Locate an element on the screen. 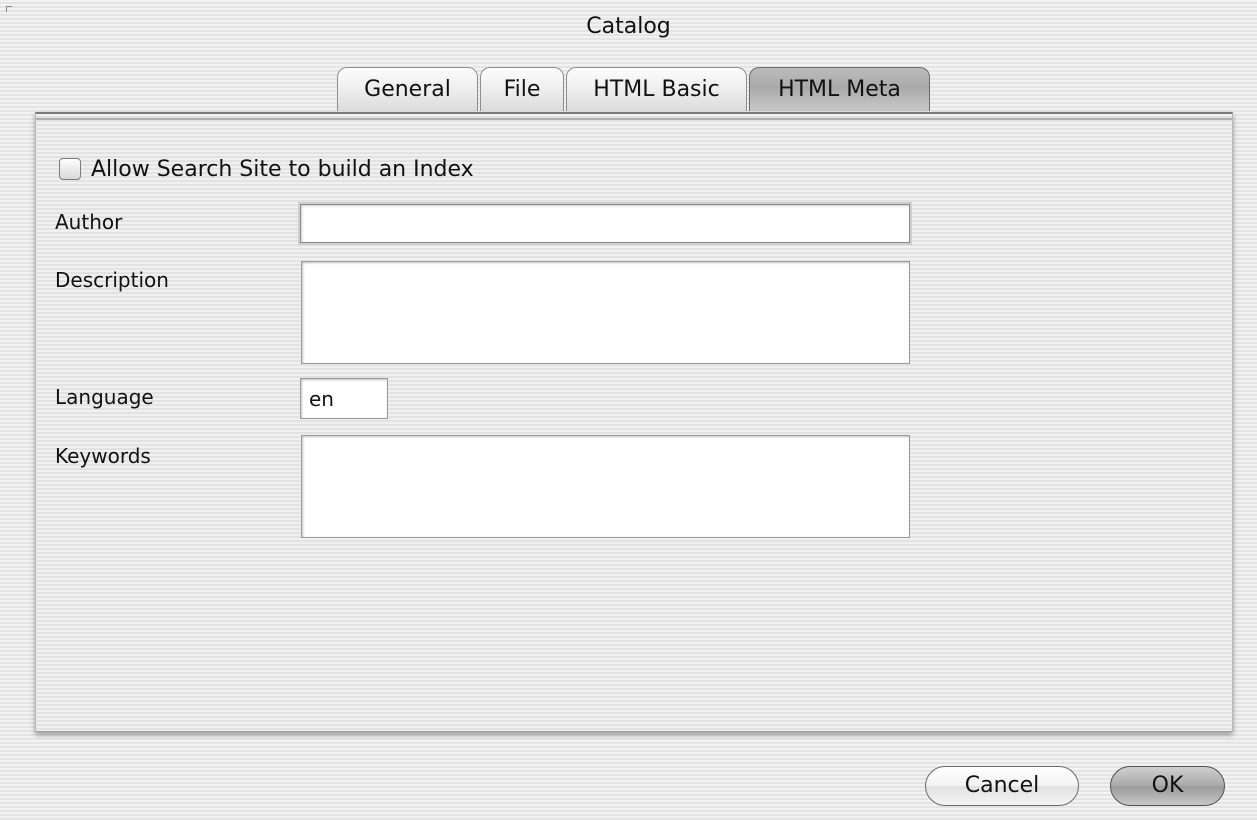  language-field is located at coordinates (344, 398).